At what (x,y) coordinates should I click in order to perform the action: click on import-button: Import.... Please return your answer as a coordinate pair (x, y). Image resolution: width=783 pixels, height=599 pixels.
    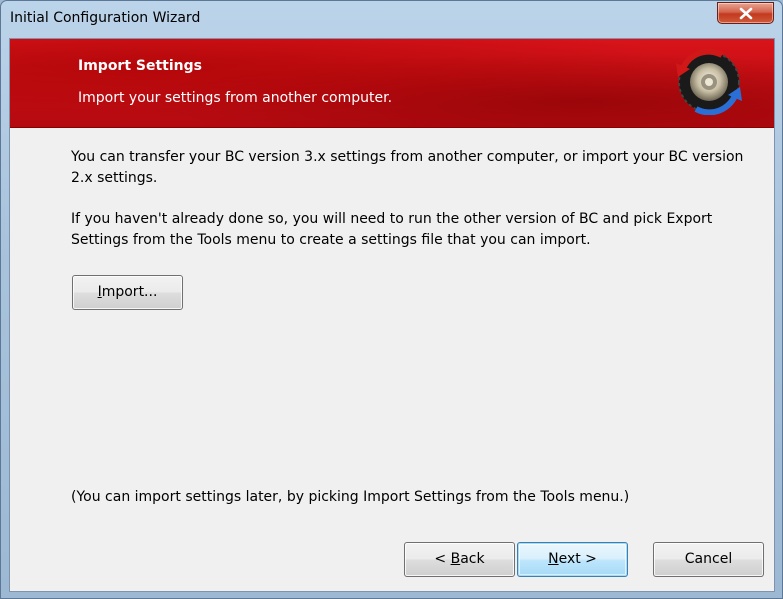
    Looking at the image, I should click on (127, 292).